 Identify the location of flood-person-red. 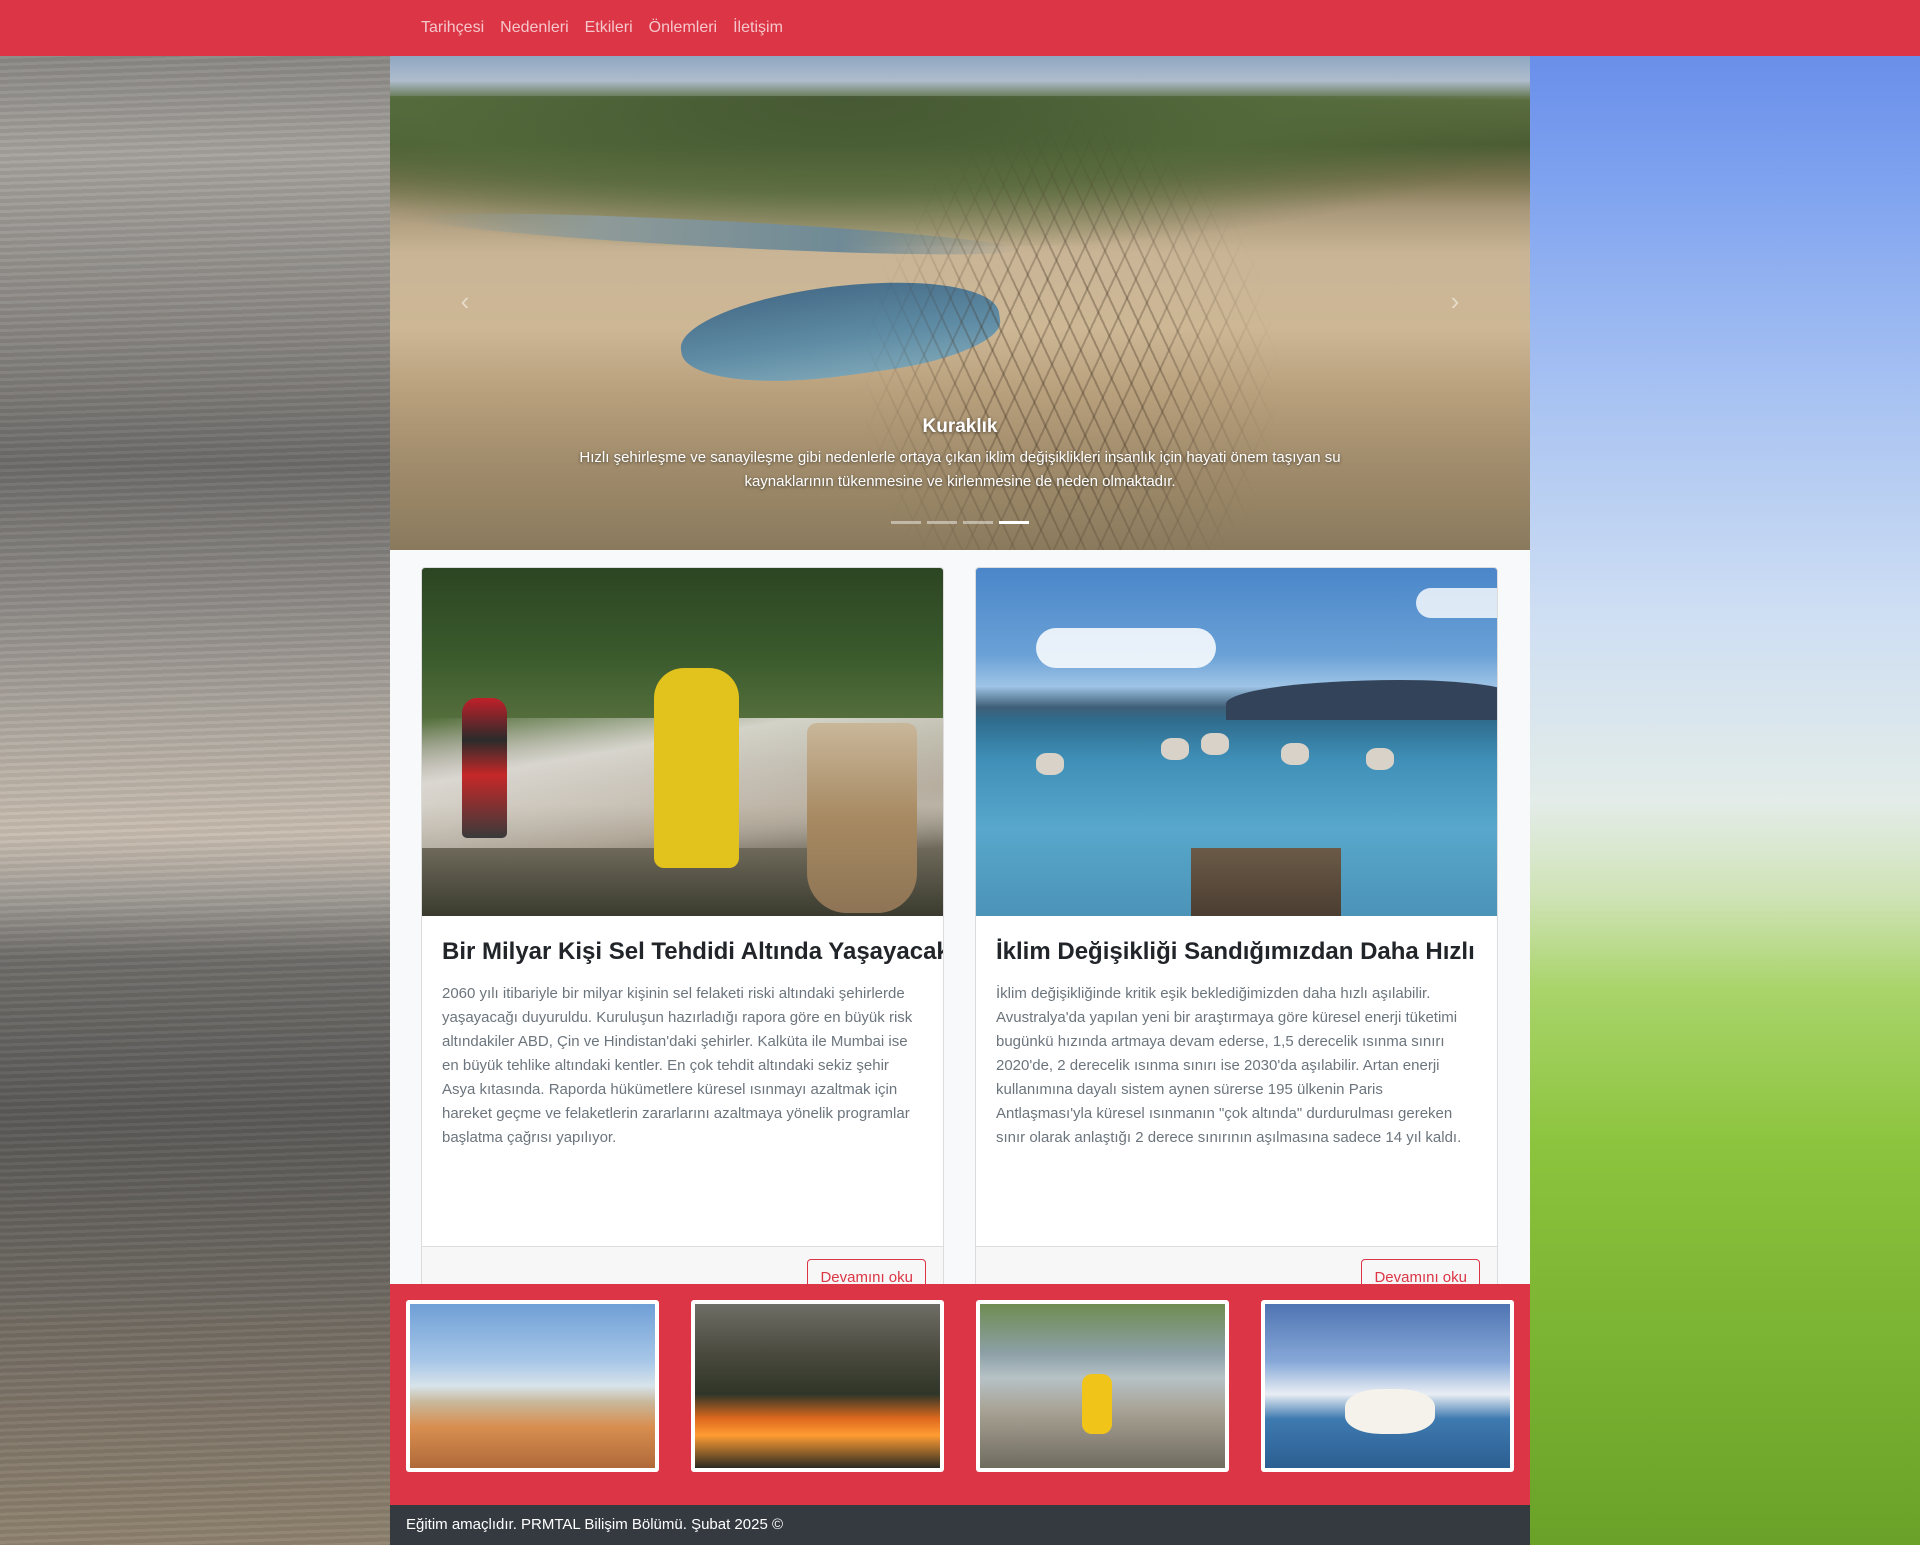
(484, 768).